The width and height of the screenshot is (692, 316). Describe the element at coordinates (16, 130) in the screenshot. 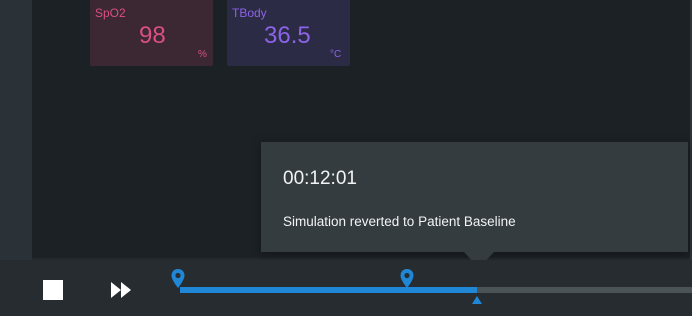

I see `monitor-frame-left` at that location.